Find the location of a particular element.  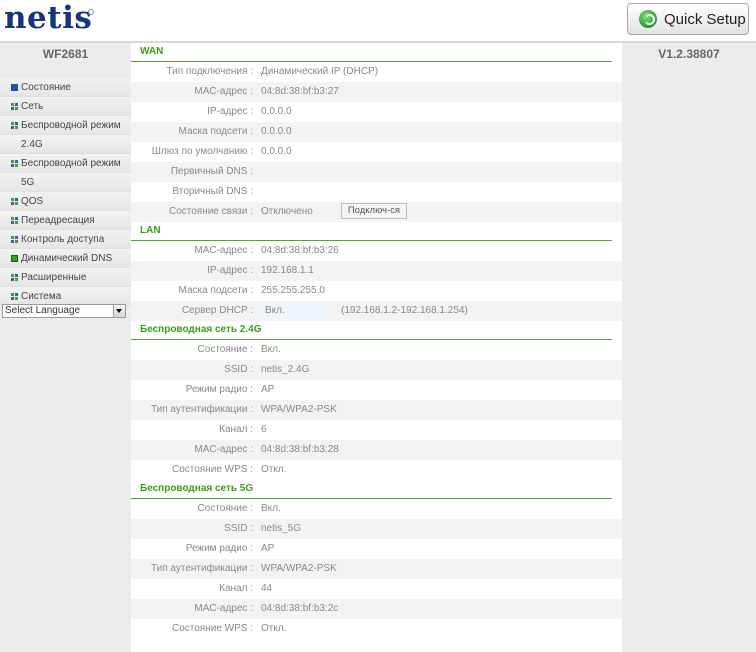

connect-button: Подключ-ся is located at coordinates (374, 211).